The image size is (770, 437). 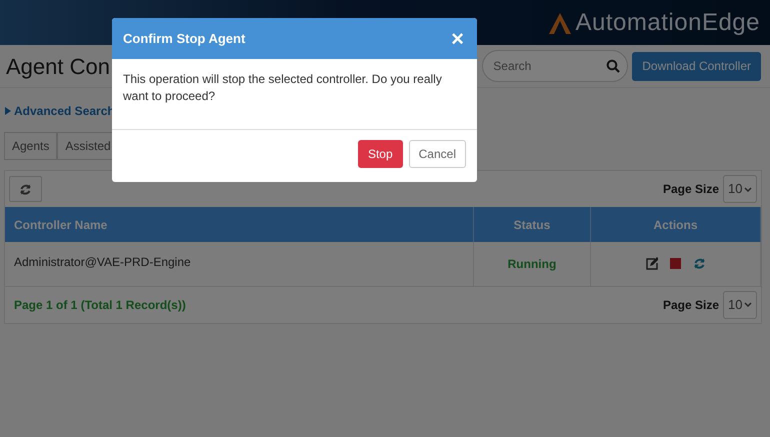 I want to click on tab: Agents, so click(x=31, y=146).